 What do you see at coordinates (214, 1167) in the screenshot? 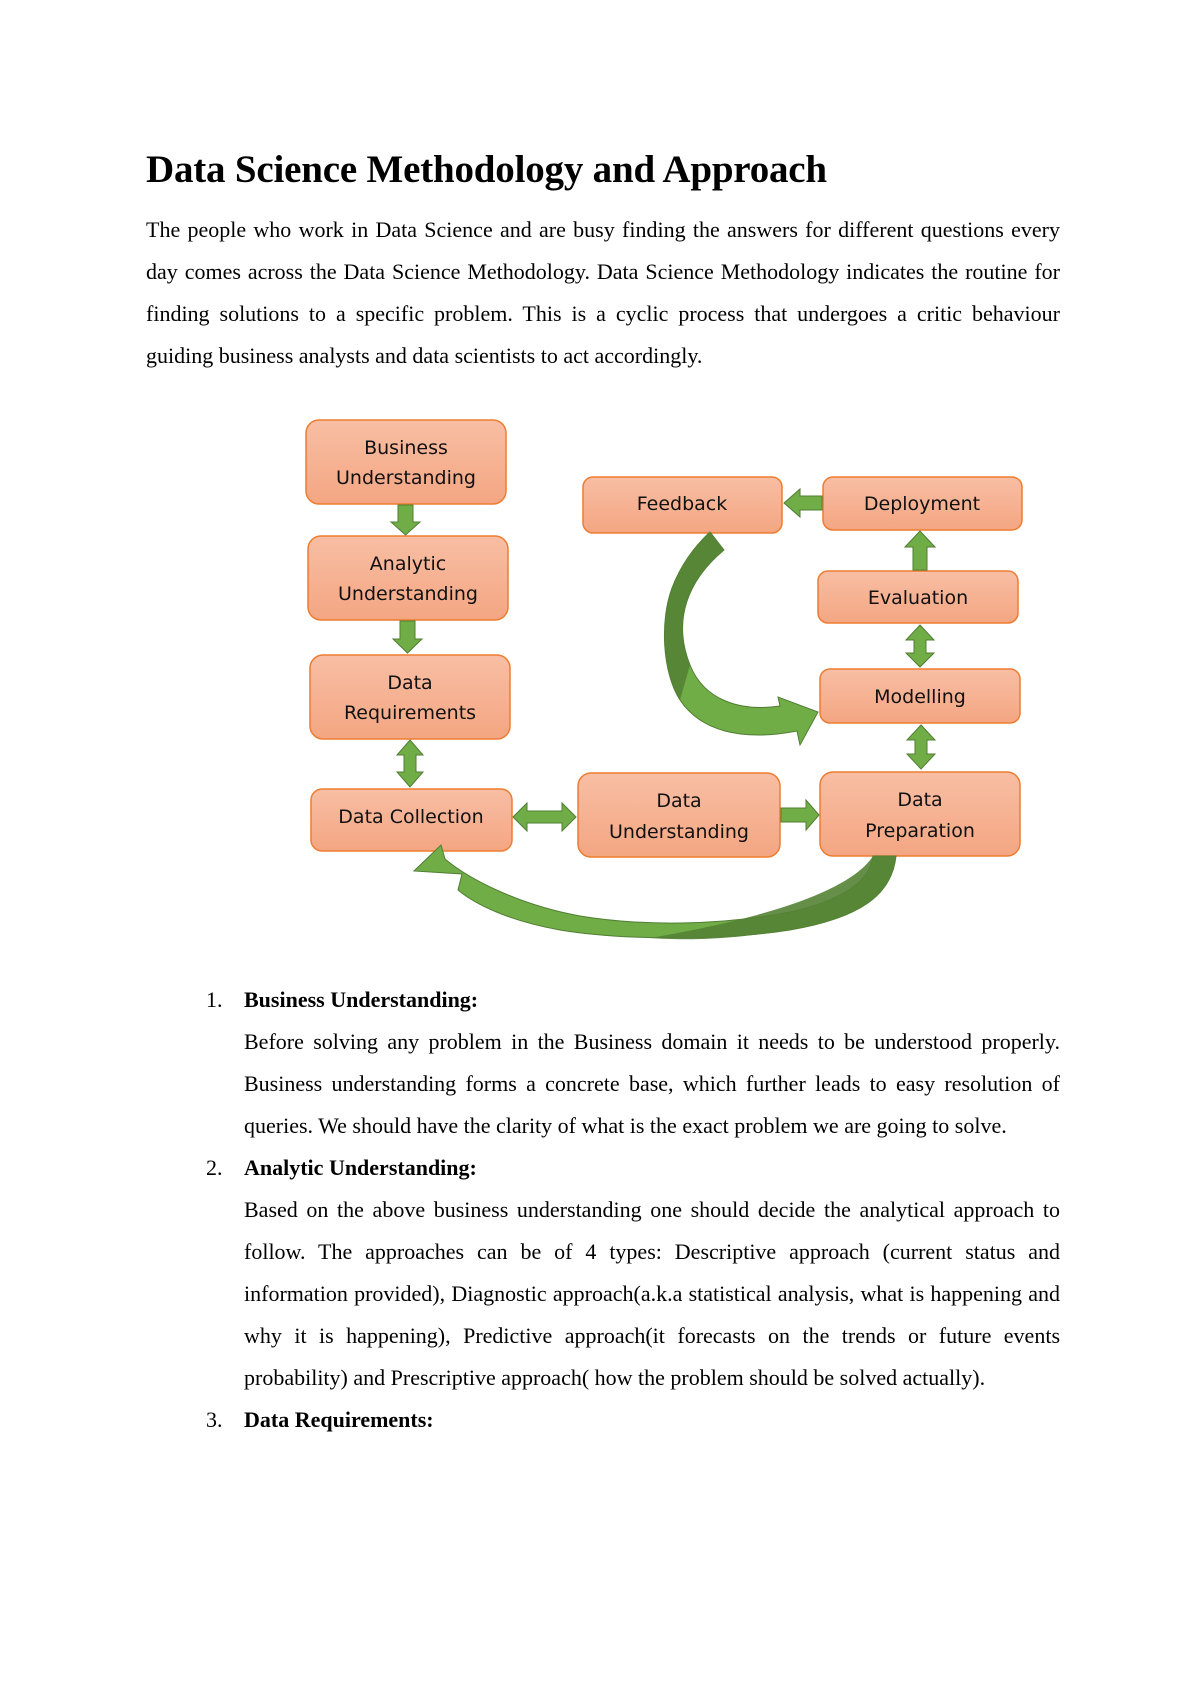
I see `list-number: 2.` at bounding box center [214, 1167].